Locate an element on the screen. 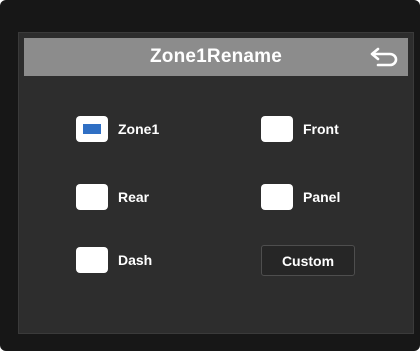  option-rear: Rear is located at coordinates (112, 197).